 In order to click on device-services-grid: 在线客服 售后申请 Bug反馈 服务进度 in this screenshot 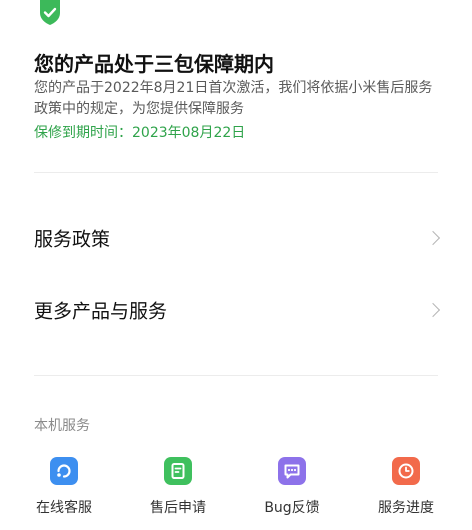, I will do `click(236, 490)`.